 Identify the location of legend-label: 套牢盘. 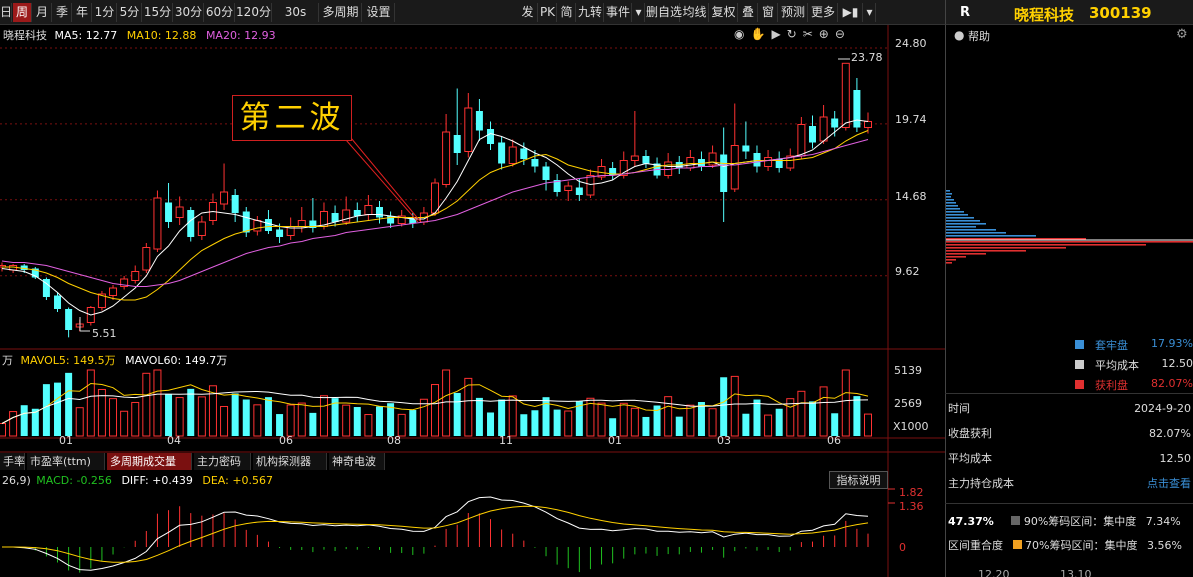
(1111, 345).